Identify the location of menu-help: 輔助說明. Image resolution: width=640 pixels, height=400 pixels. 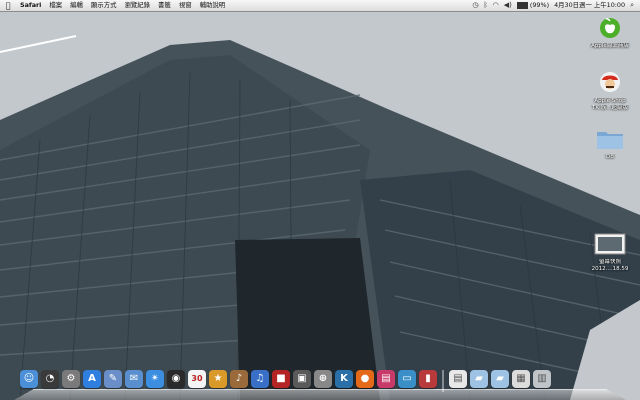
(213, 5).